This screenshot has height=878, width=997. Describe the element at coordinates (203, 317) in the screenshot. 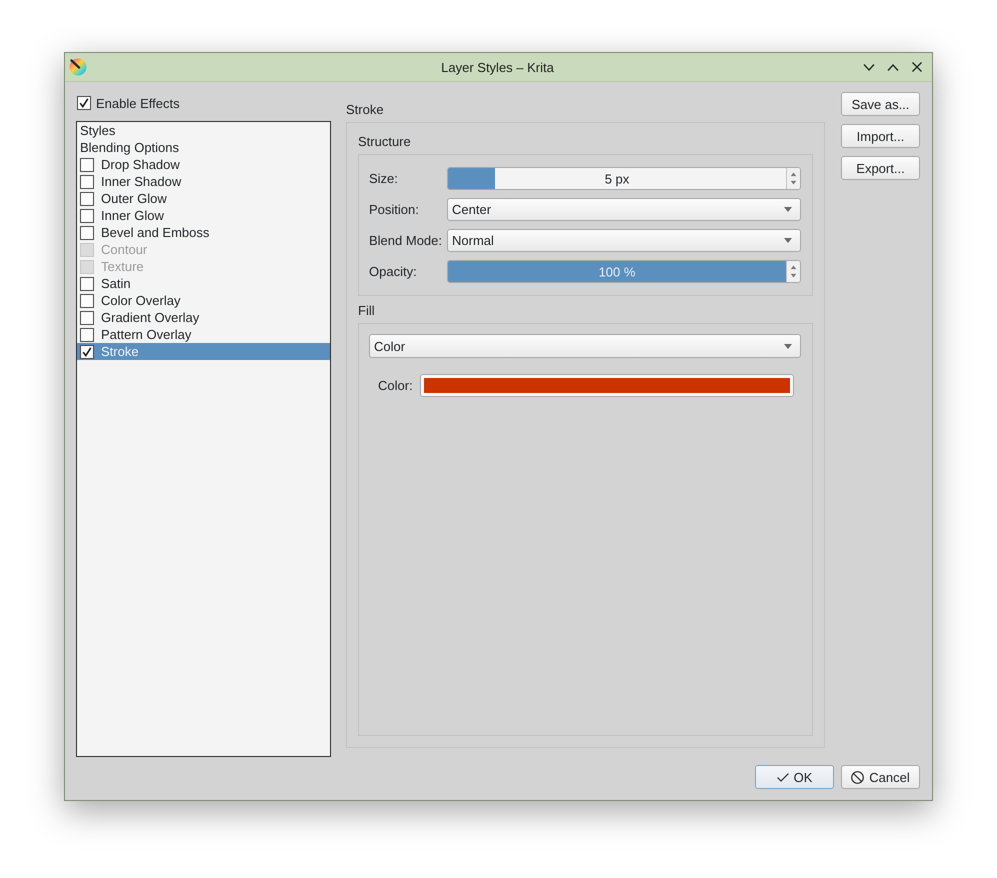

I see `list-item: Gradient Overlay` at that location.